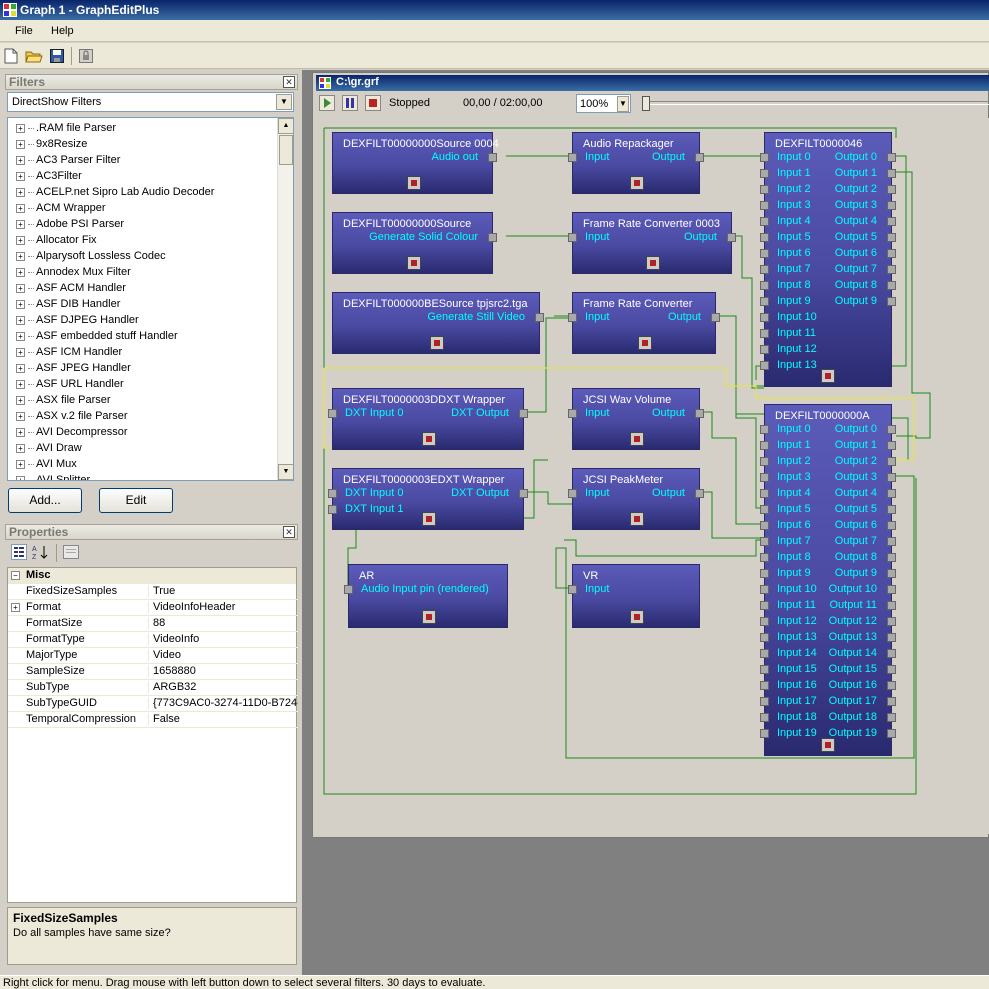 The height and width of the screenshot is (989, 989). Describe the element at coordinates (34, 56) in the screenshot. I see `open-folder-icon` at that location.